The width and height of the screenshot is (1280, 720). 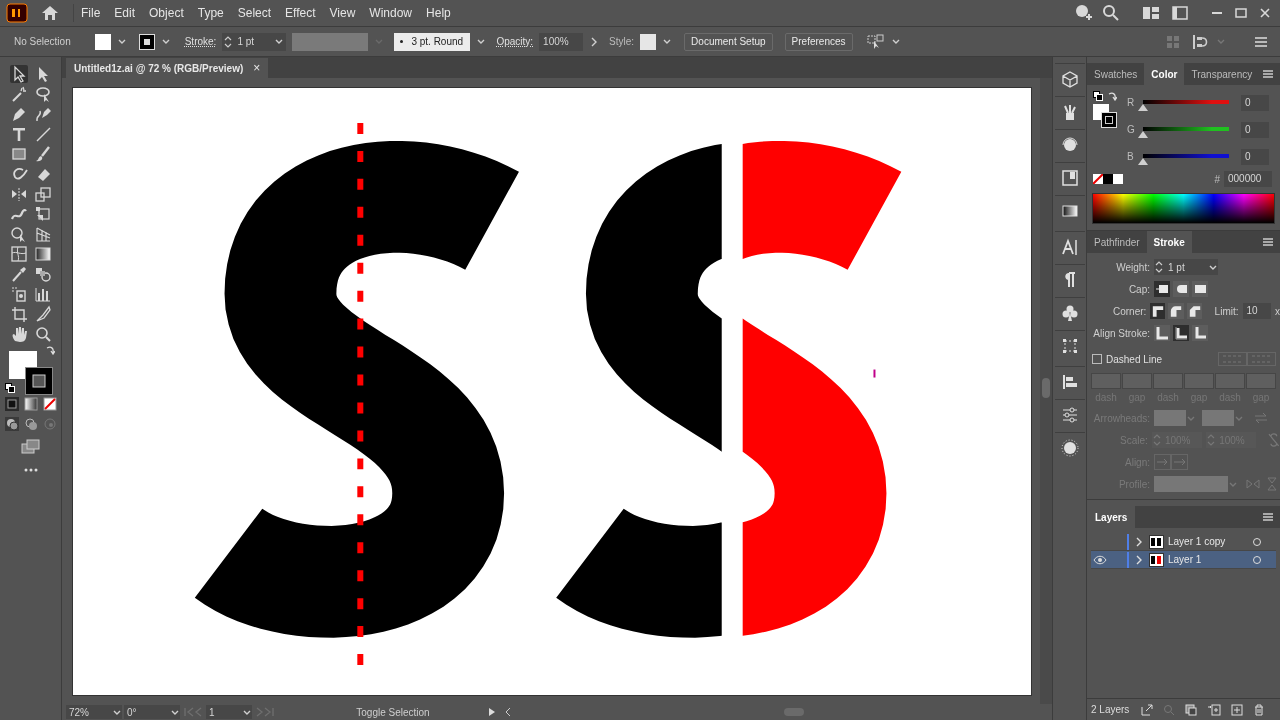 What do you see at coordinates (1117, 242) in the screenshot?
I see `panel-tab: Pathfinder` at bounding box center [1117, 242].